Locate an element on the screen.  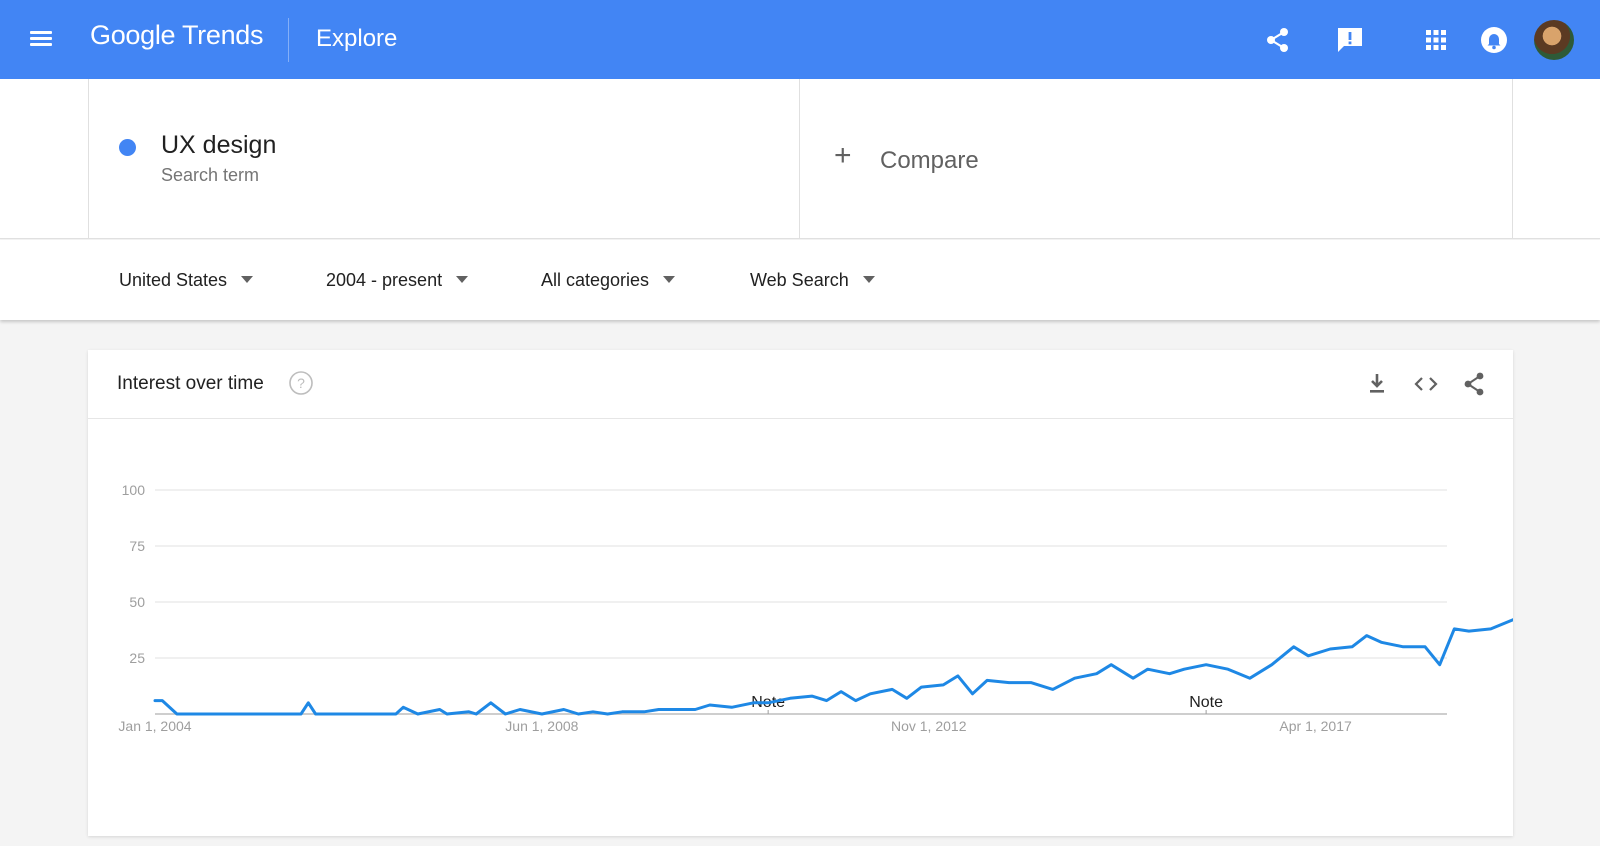
apps-grid-icon is located at coordinates (1436, 40).